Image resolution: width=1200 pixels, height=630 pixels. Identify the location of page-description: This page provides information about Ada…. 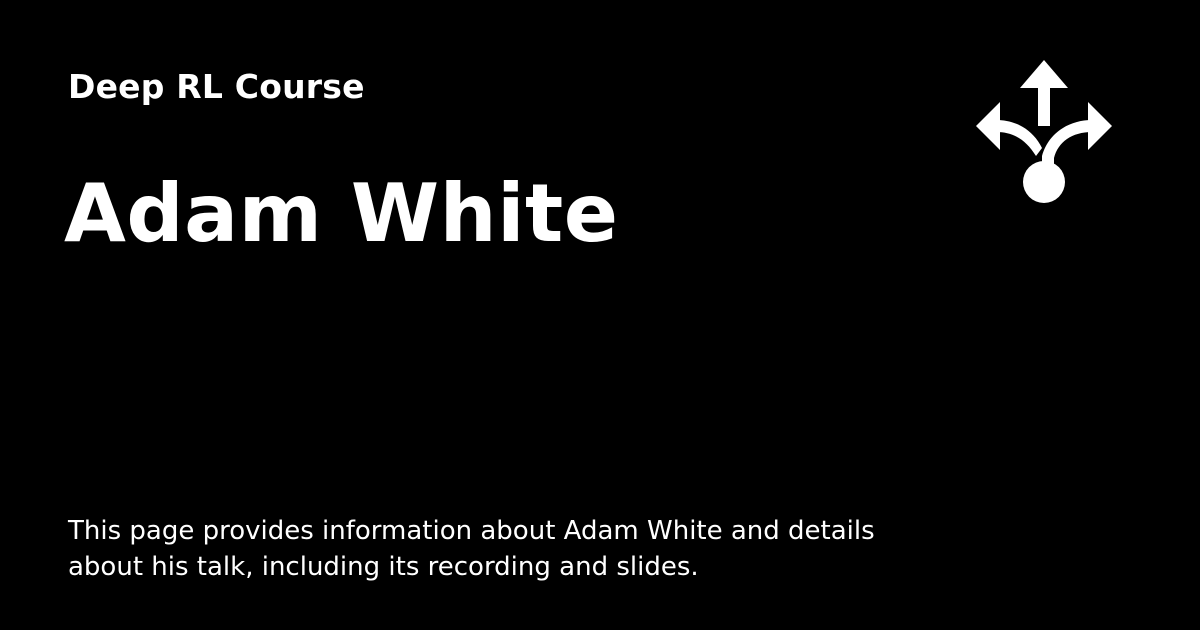
(471, 549).